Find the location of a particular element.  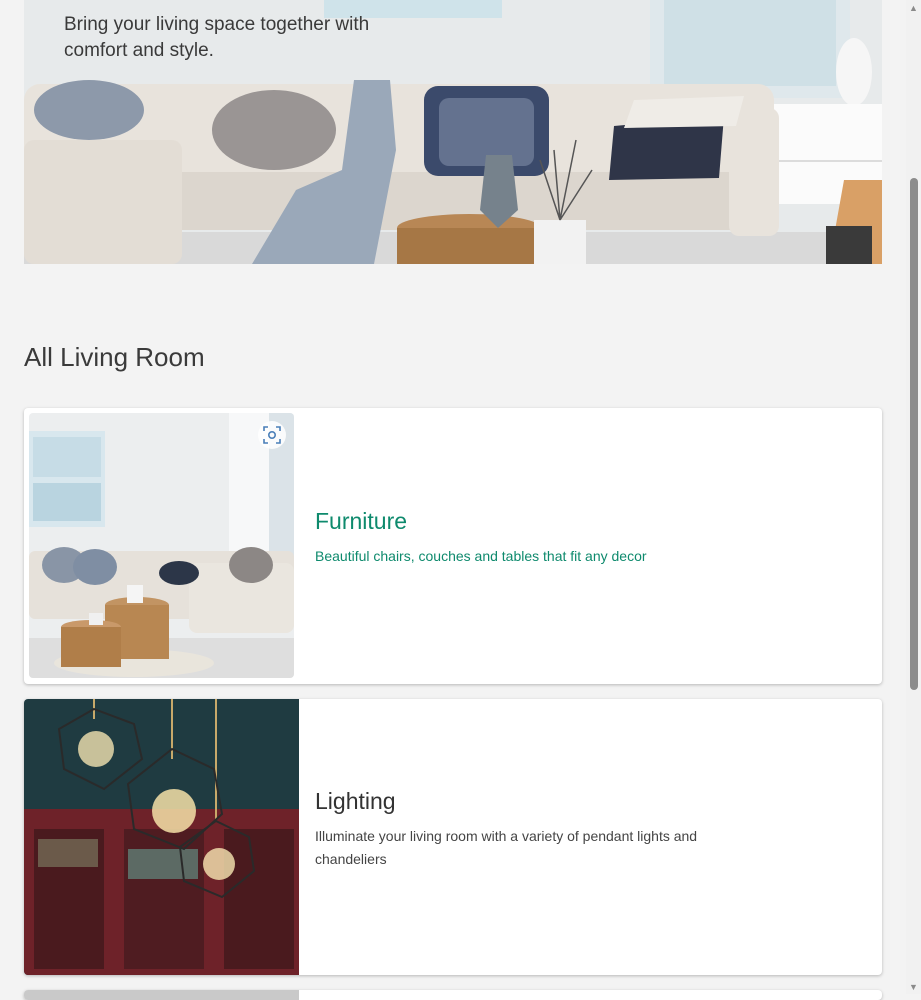

section-title: All Living Room is located at coordinates (114, 357).